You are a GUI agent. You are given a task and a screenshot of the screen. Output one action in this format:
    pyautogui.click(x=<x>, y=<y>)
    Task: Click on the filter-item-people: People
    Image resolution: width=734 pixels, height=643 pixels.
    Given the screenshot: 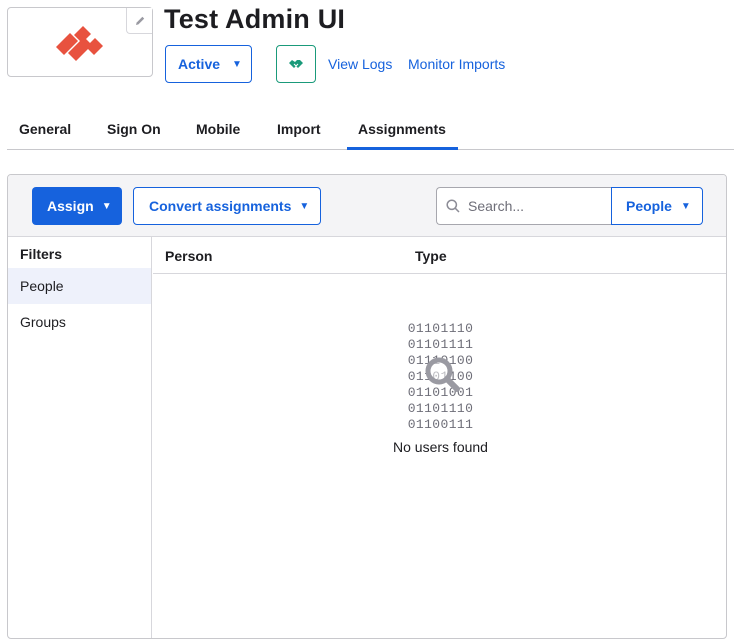 What is the action you would take?
    pyautogui.click(x=79, y=286)
    